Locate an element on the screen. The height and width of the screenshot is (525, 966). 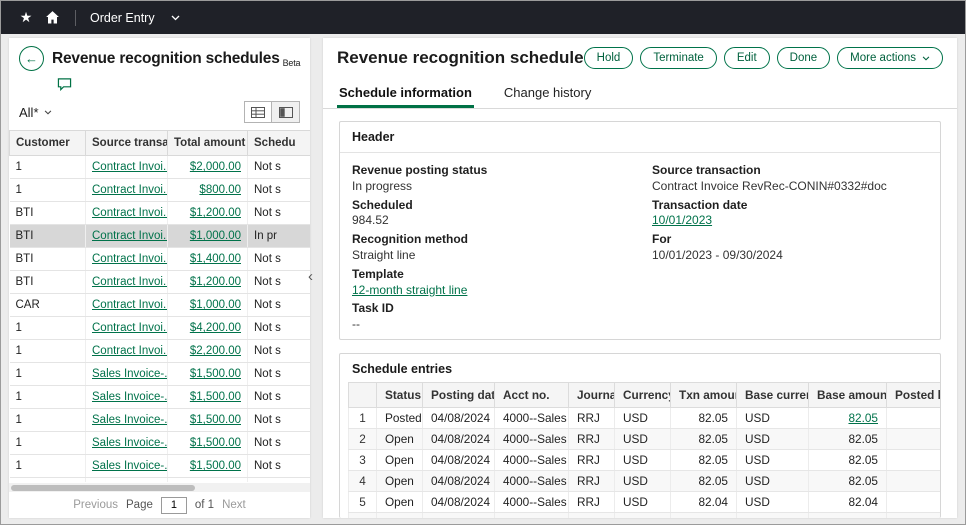
next-page-button: Next is located at coordinates (234, 505).